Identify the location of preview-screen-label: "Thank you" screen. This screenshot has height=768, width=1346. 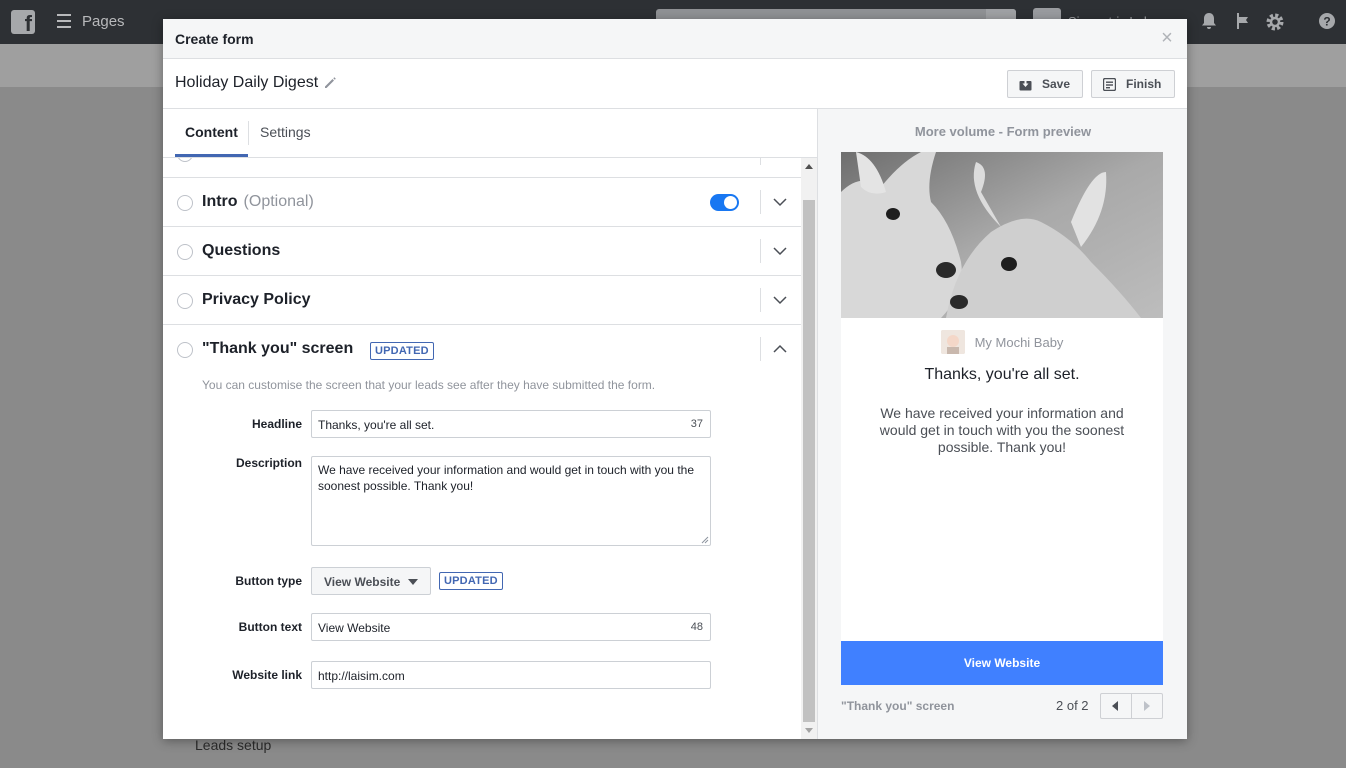
(898, 706).